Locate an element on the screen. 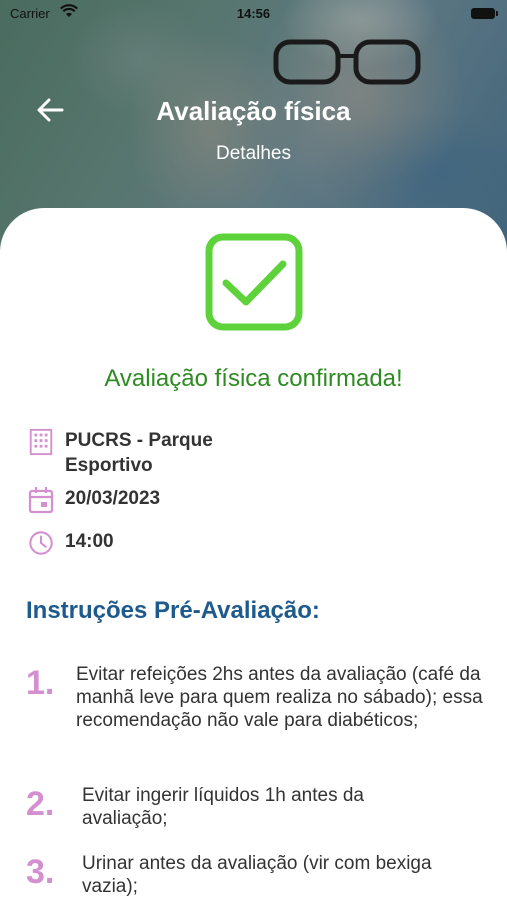  location-row: PUCRS - Parque Esportivo is located at coordinates (136, 453).